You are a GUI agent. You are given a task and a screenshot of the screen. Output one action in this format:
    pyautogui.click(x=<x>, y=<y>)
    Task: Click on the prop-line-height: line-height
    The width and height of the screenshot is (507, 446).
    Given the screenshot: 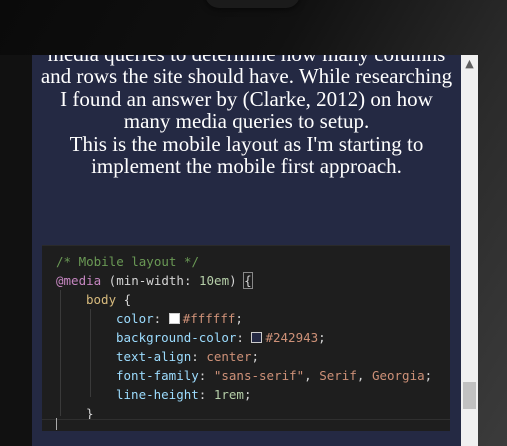 What is the action you would take?
    pyautogui.click(x=157, y=394)
    